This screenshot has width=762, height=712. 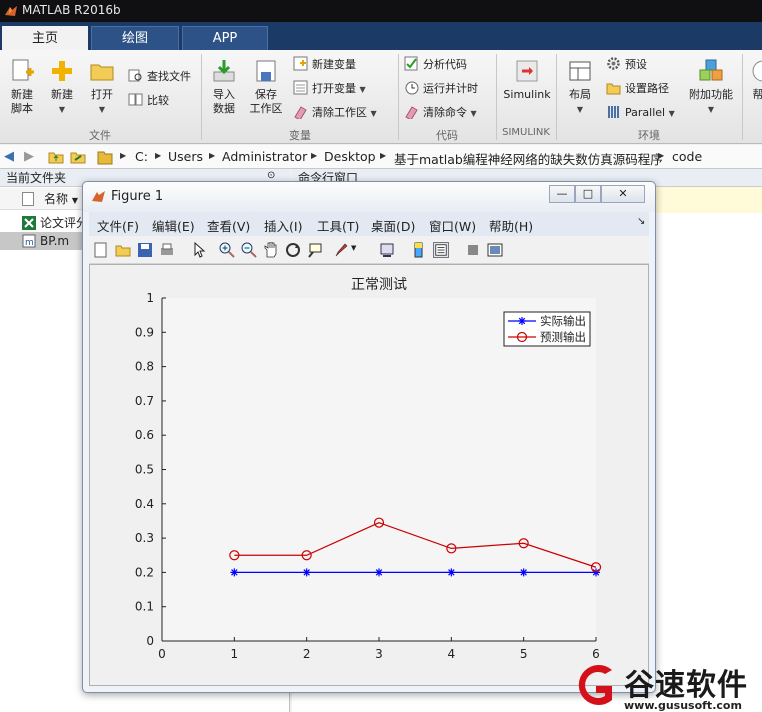 I want to click on compare-button: 比较, so click(x=148, y=101).